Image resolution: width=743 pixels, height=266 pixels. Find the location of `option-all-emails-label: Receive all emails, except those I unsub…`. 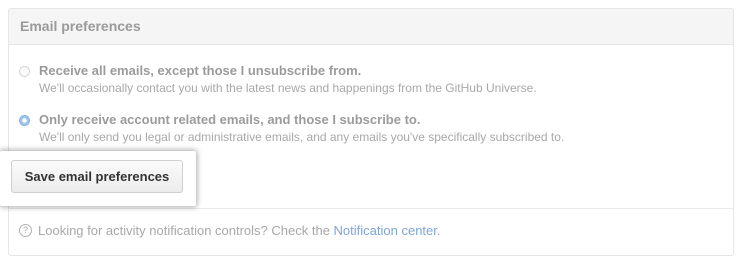

option-all-emails-label: Receive all emails, except those I unsub… is located at coordinates (200, 70).